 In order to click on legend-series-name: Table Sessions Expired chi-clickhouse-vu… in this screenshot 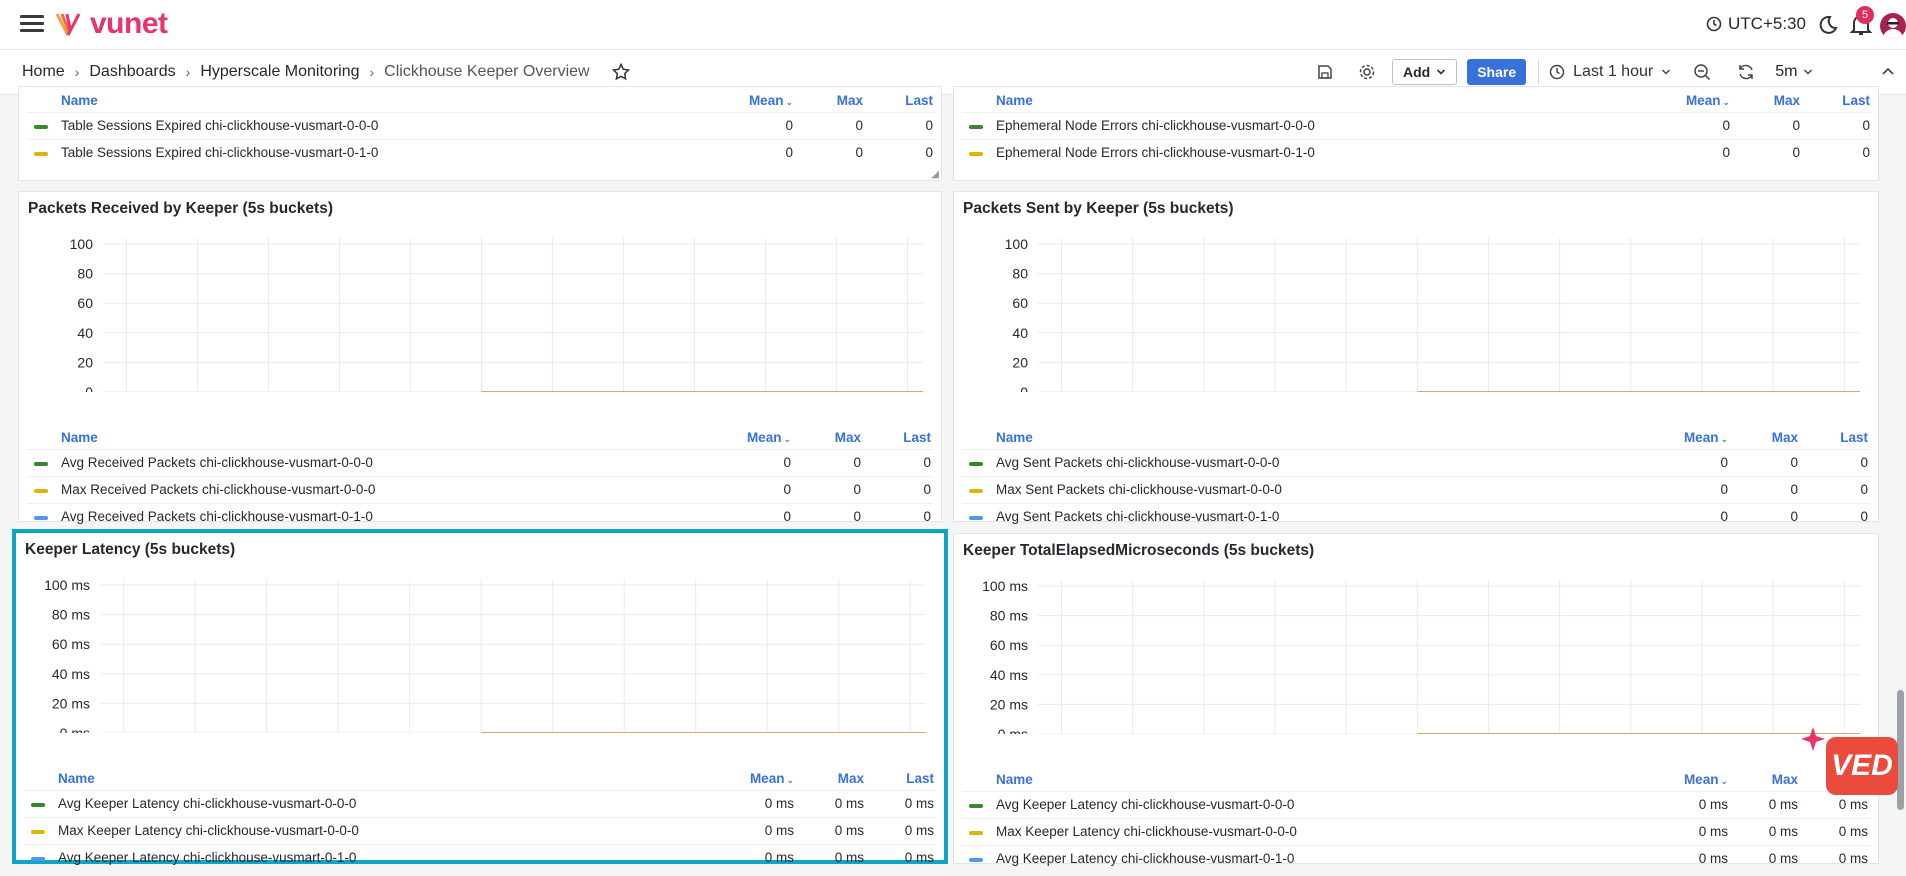, I will do `click(220, 125)`.